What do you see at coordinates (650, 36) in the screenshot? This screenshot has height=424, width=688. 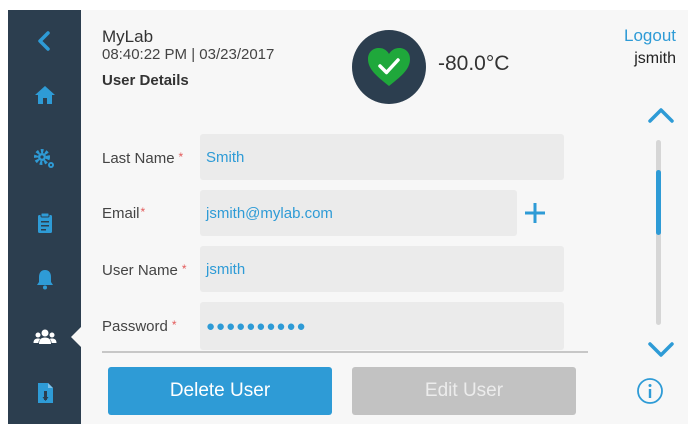 I see `logout-link: Logout` at bounding box center [650, 36].